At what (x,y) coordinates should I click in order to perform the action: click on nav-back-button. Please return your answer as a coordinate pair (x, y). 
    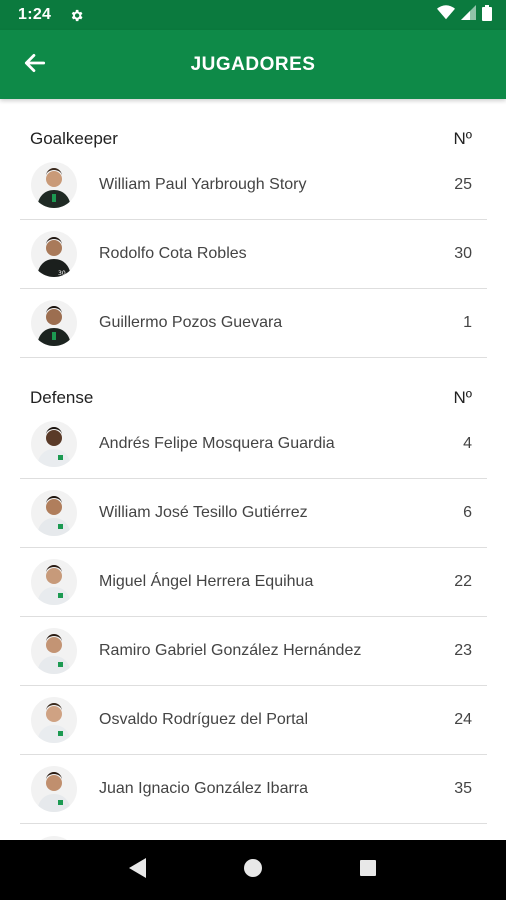
    Looking at the image, I should click on (138, 870).